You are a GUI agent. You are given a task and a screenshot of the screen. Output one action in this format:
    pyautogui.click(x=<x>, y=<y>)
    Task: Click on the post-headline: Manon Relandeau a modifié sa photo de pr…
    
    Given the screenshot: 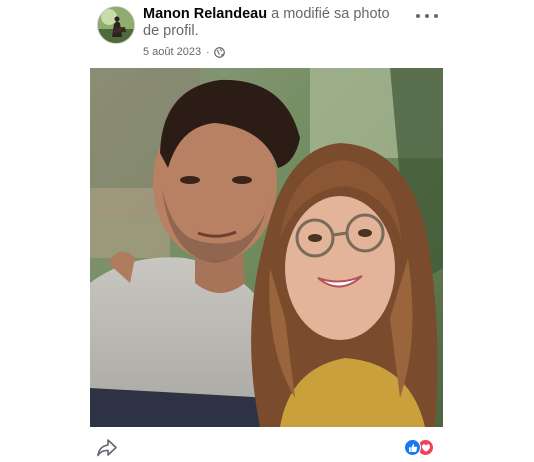 What is the action you would take?
    pyautogui.click(x=274, y=23)
    